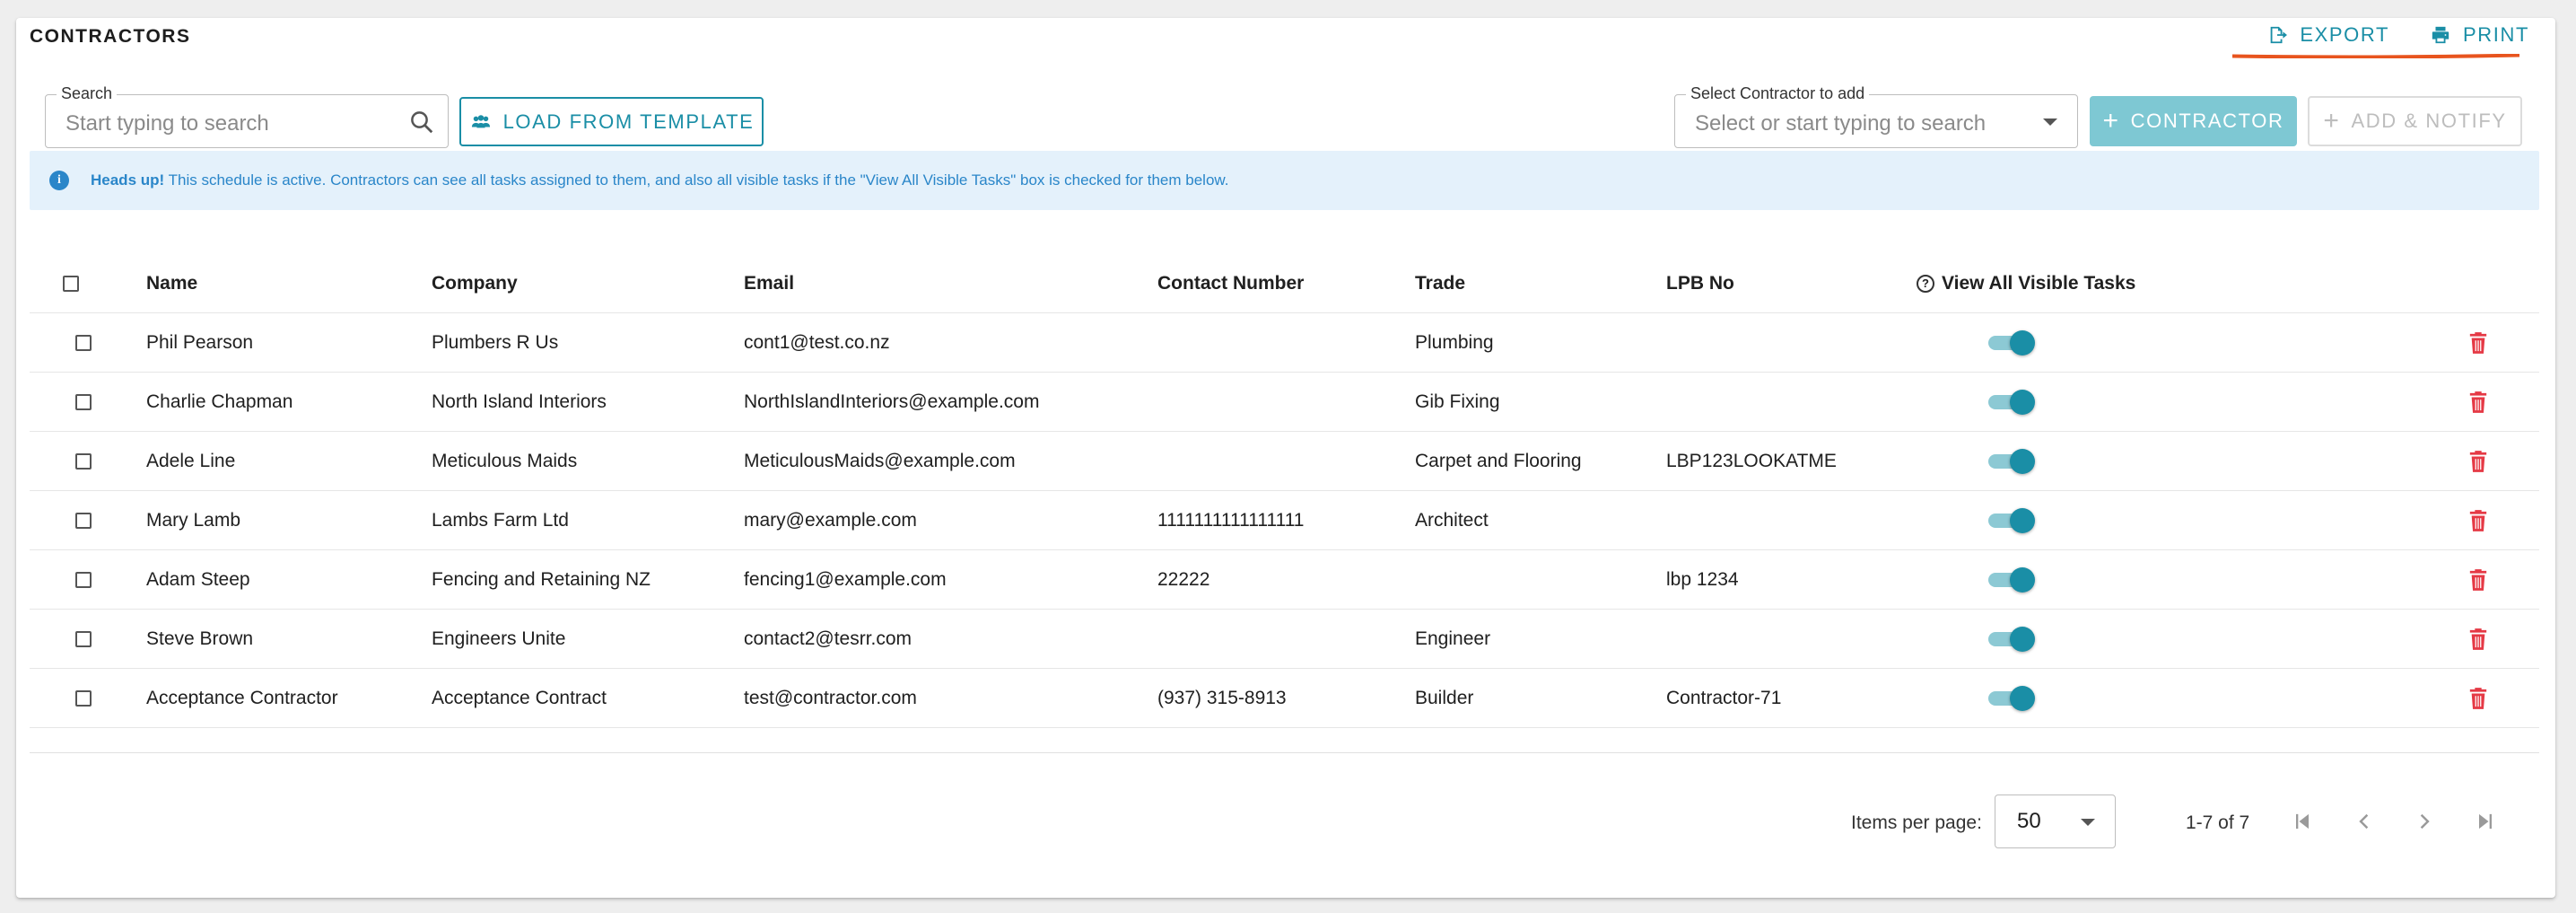 Image resolution: width=2576 pixels, height=913 pixels. I want to click on items-per-page-value: 50, so click(2029, 821).